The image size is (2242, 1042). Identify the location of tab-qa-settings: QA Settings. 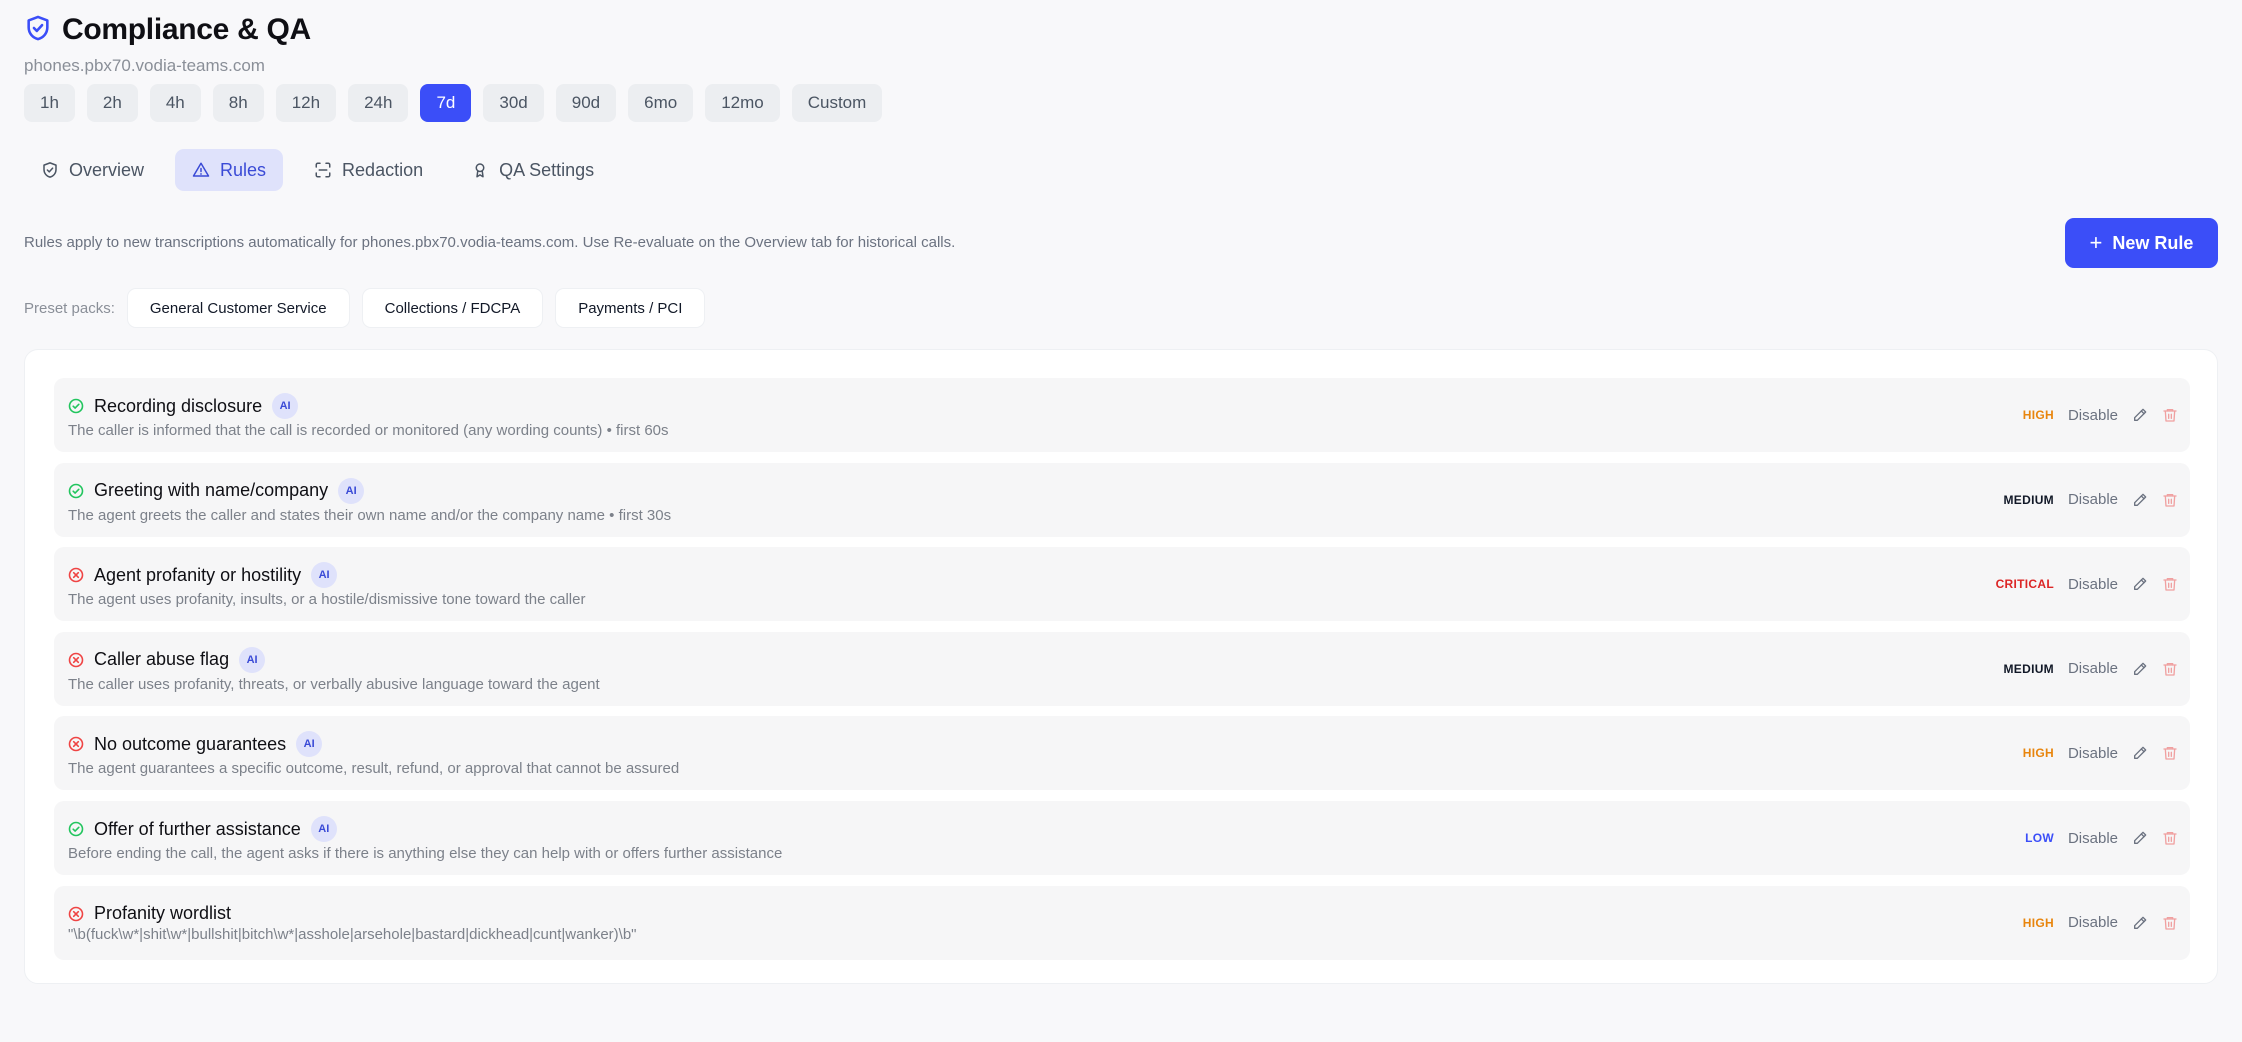
(532, 170).